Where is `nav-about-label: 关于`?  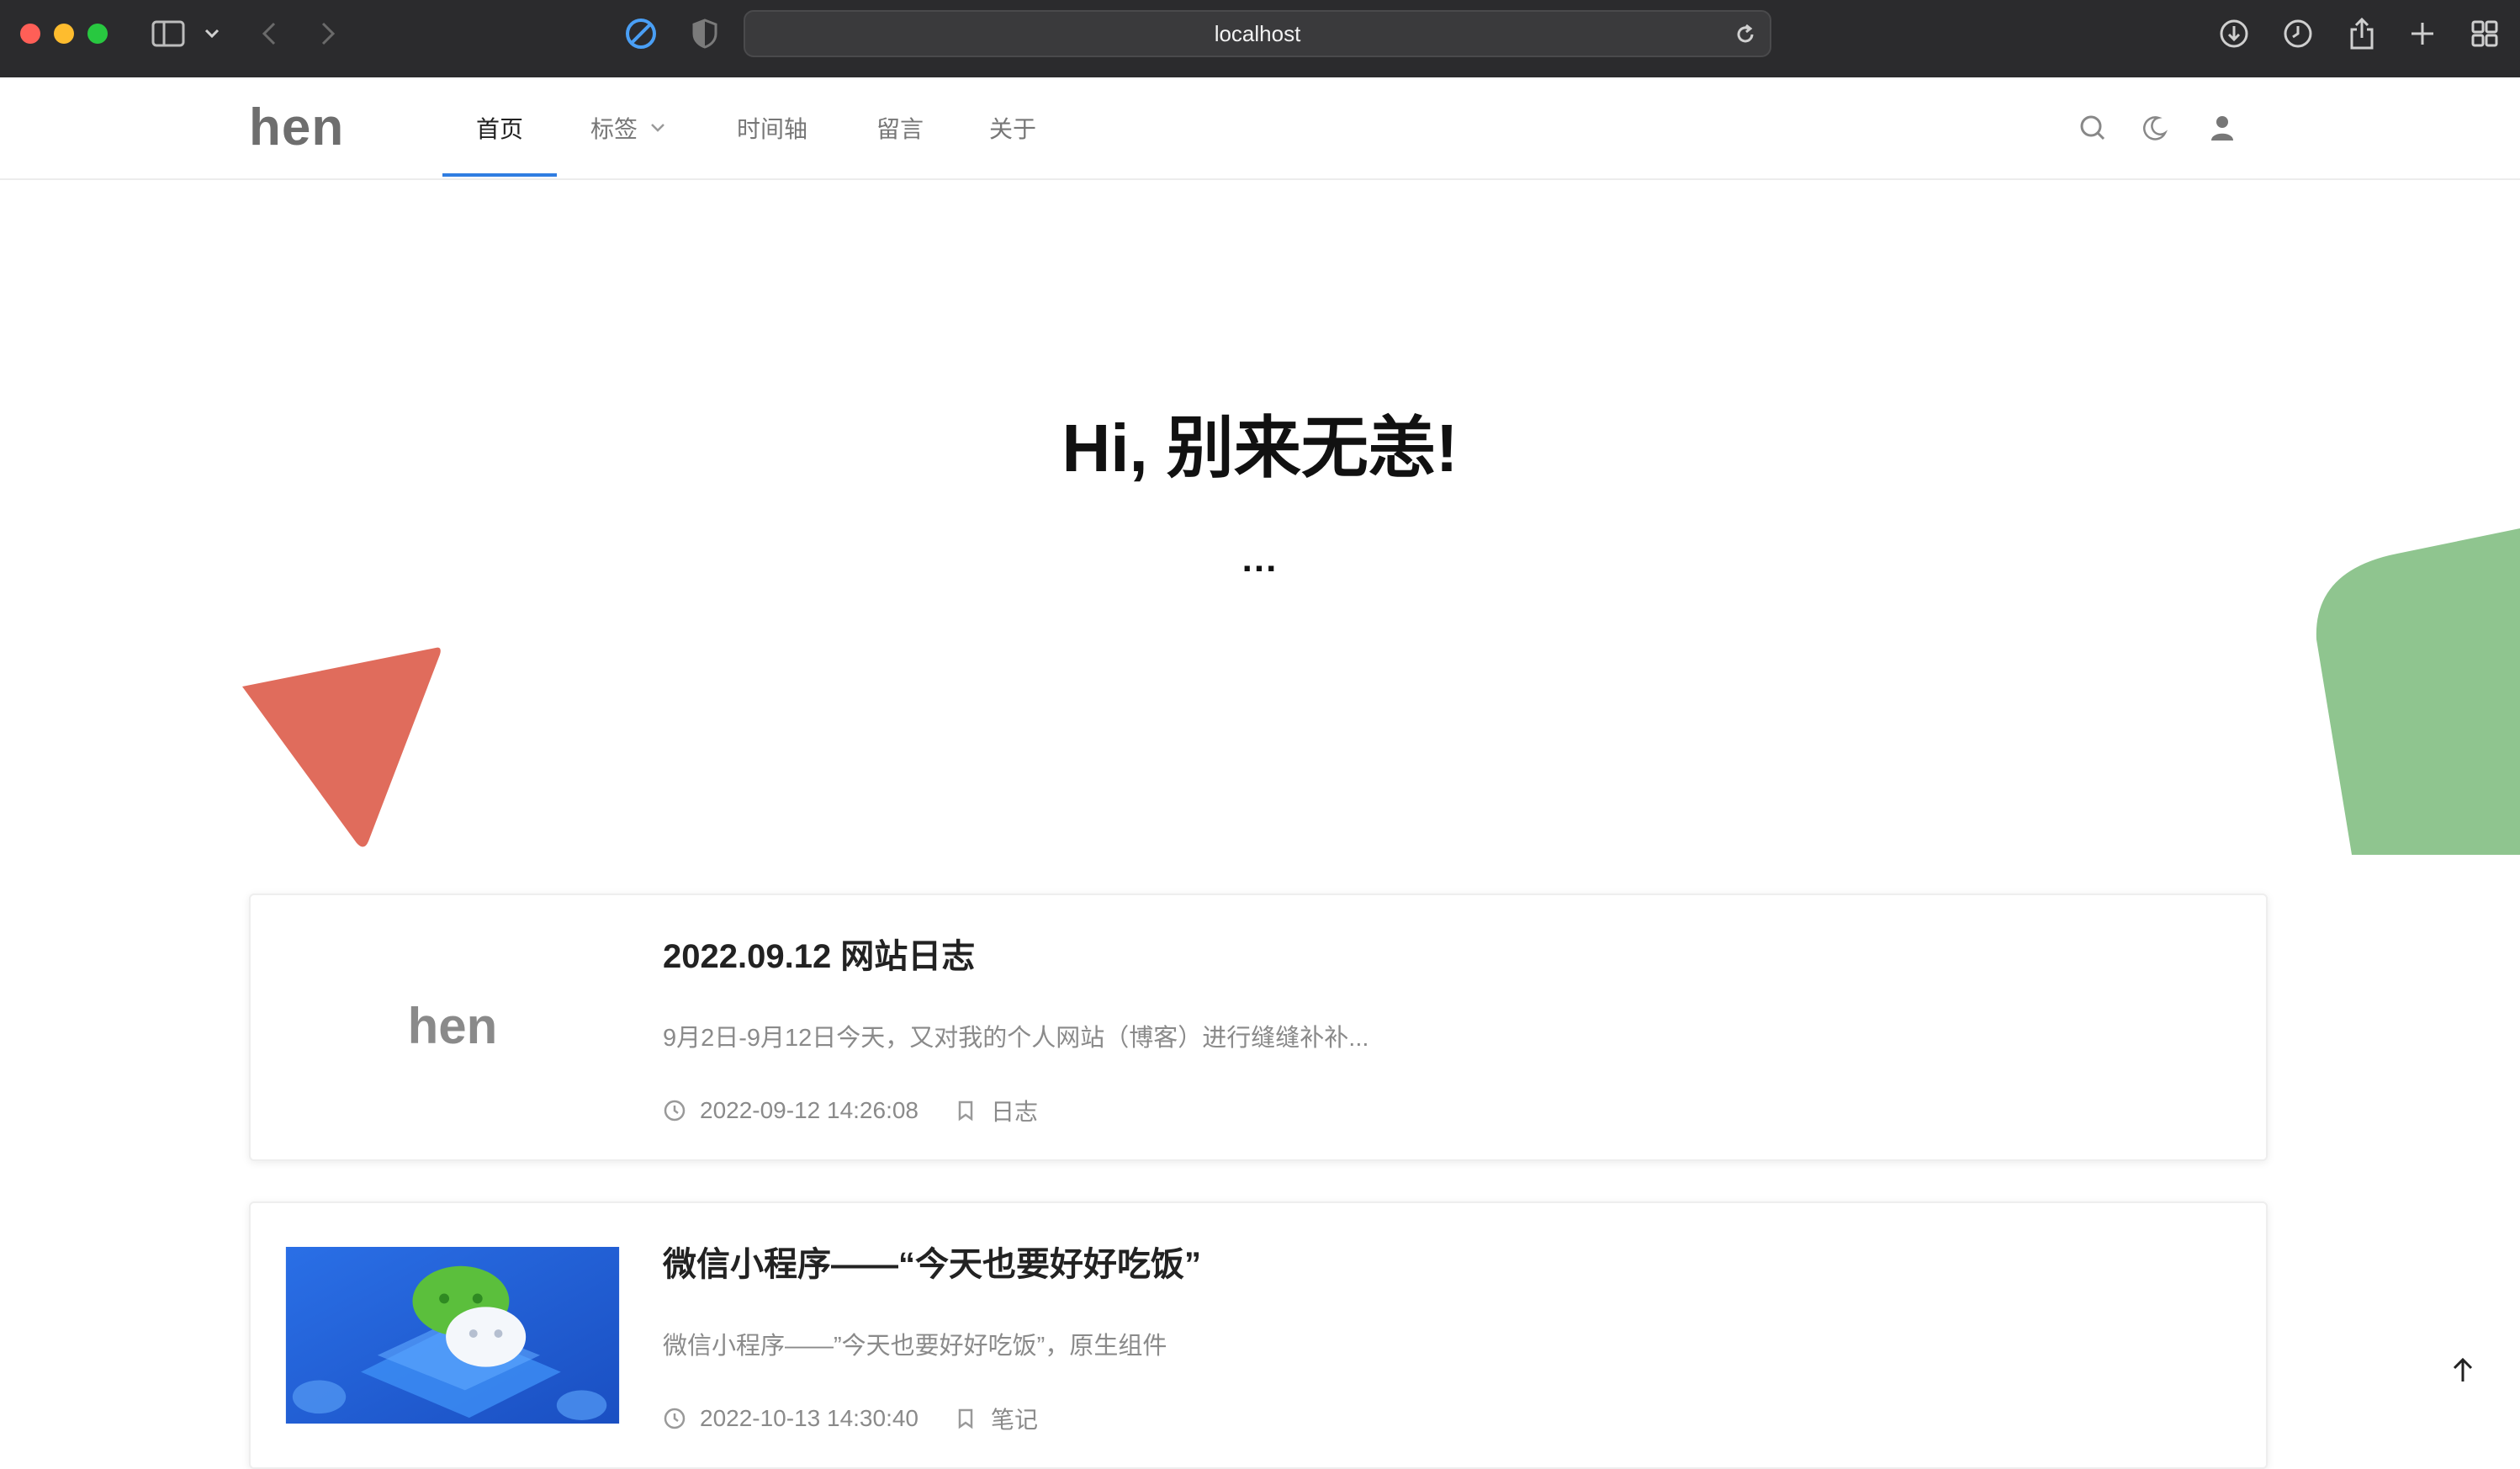 nav-about-label: 关于 is located at coordinates (1013, 129).